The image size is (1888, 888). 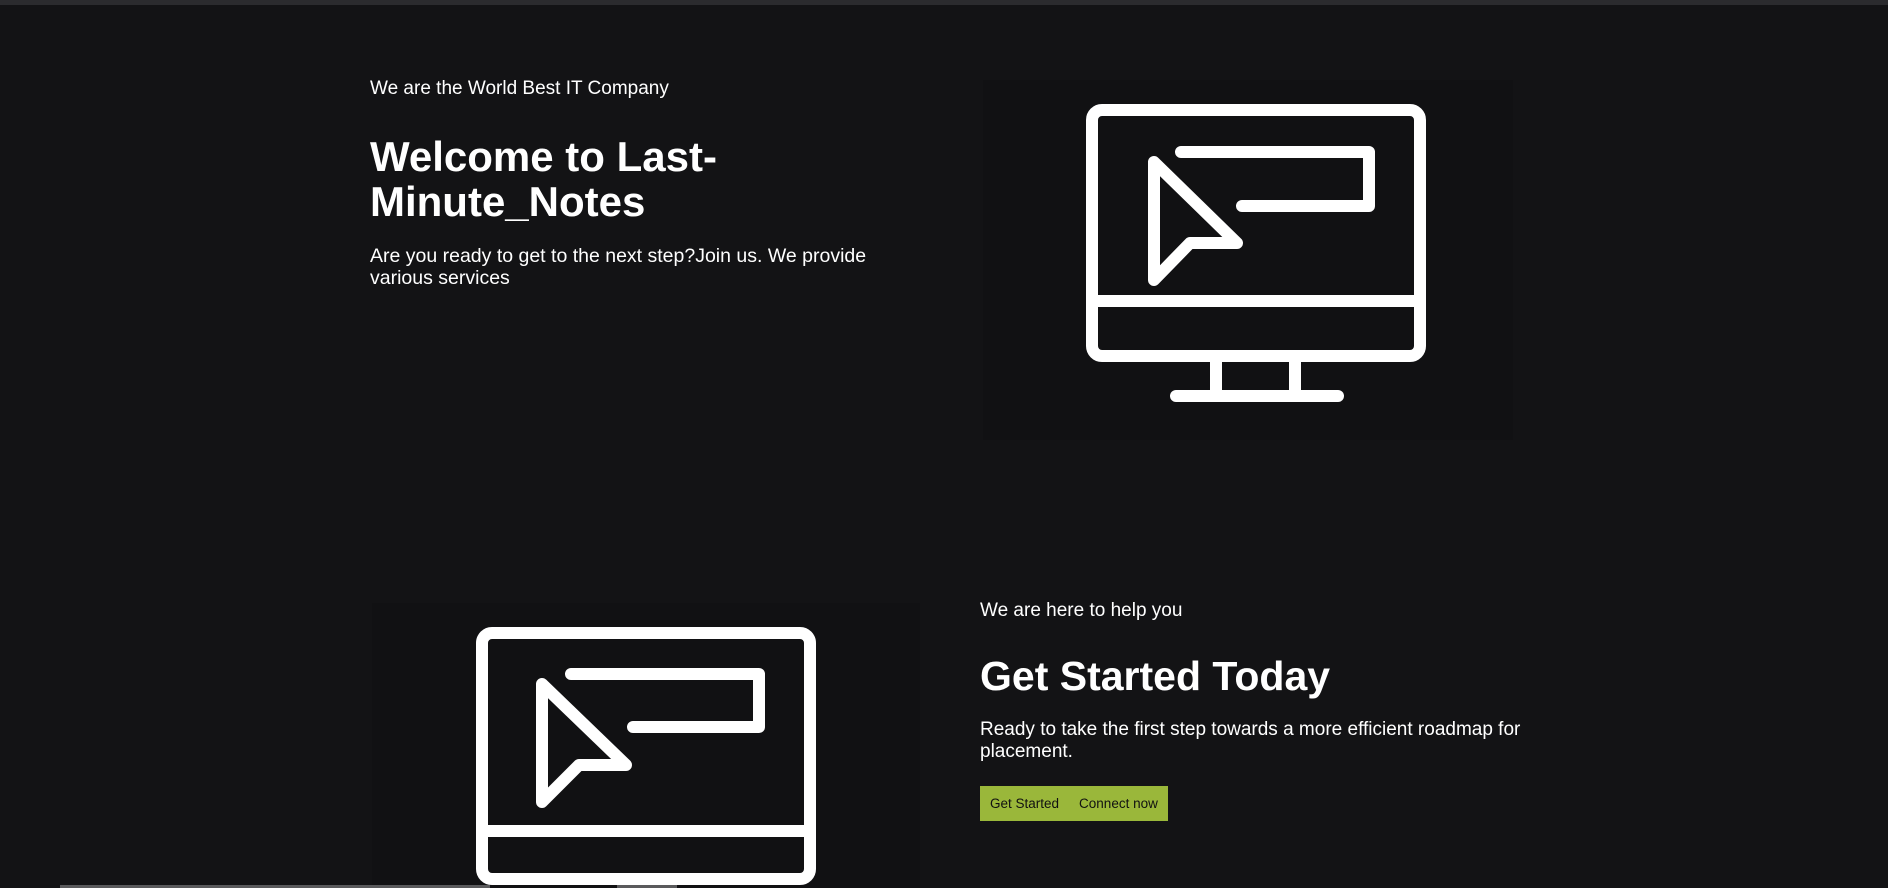 I want to click on connect-now-button: Connect now, so click(x=1118, y=803).